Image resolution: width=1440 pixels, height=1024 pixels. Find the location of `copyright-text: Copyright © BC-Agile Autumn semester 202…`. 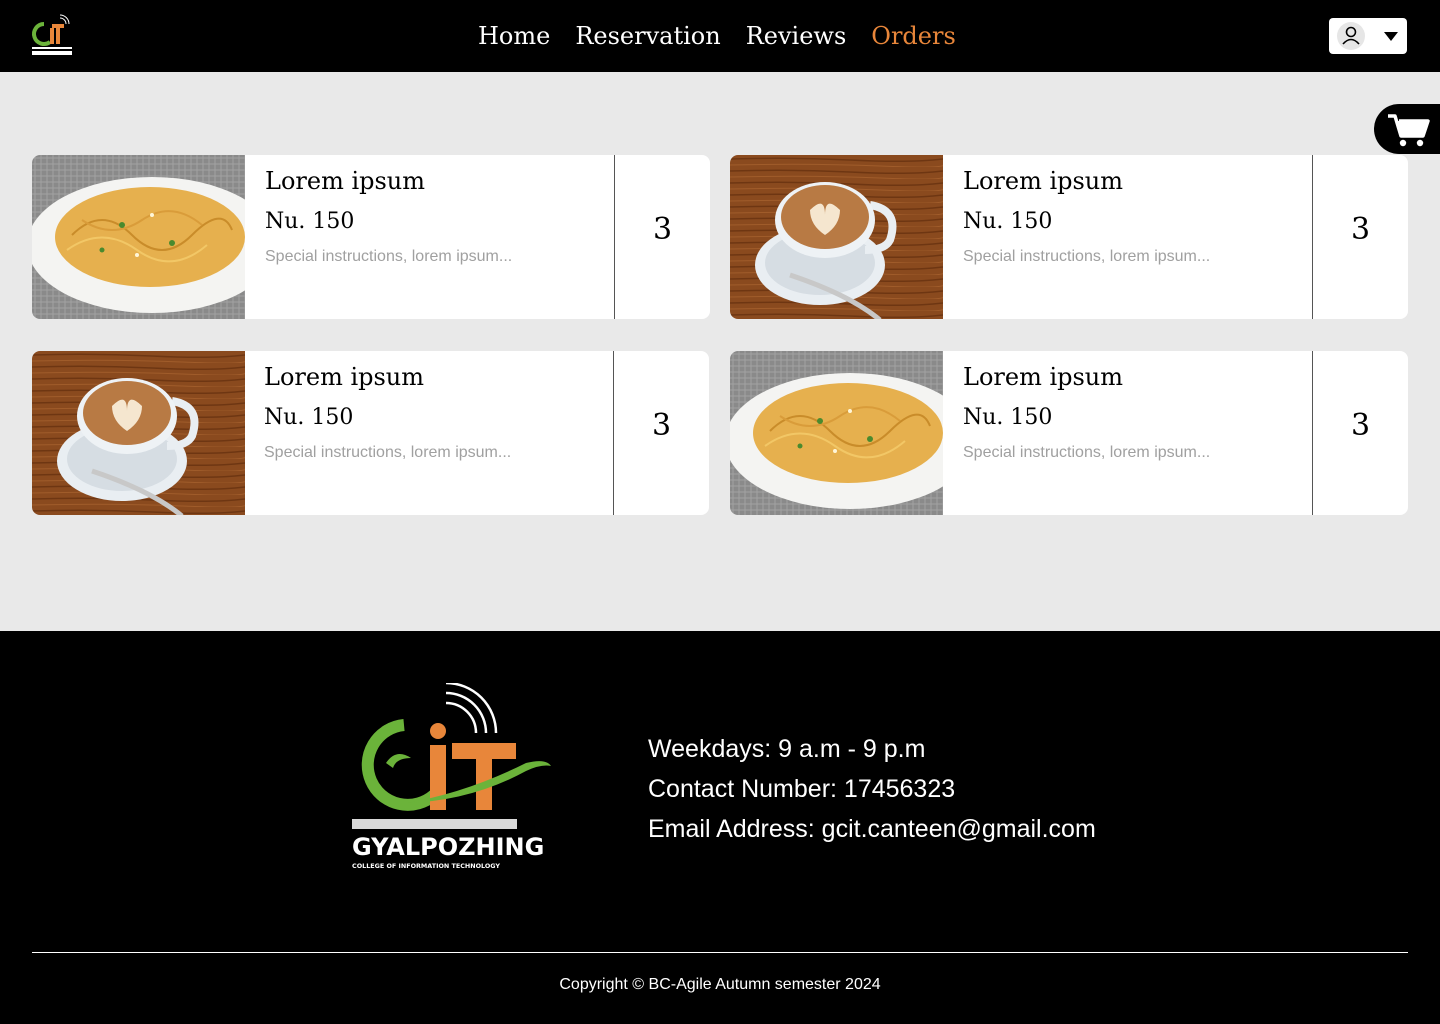

copyright-text: Copyright © BC-Agile Autumn semester 202… is located at coordinates (720, 984).